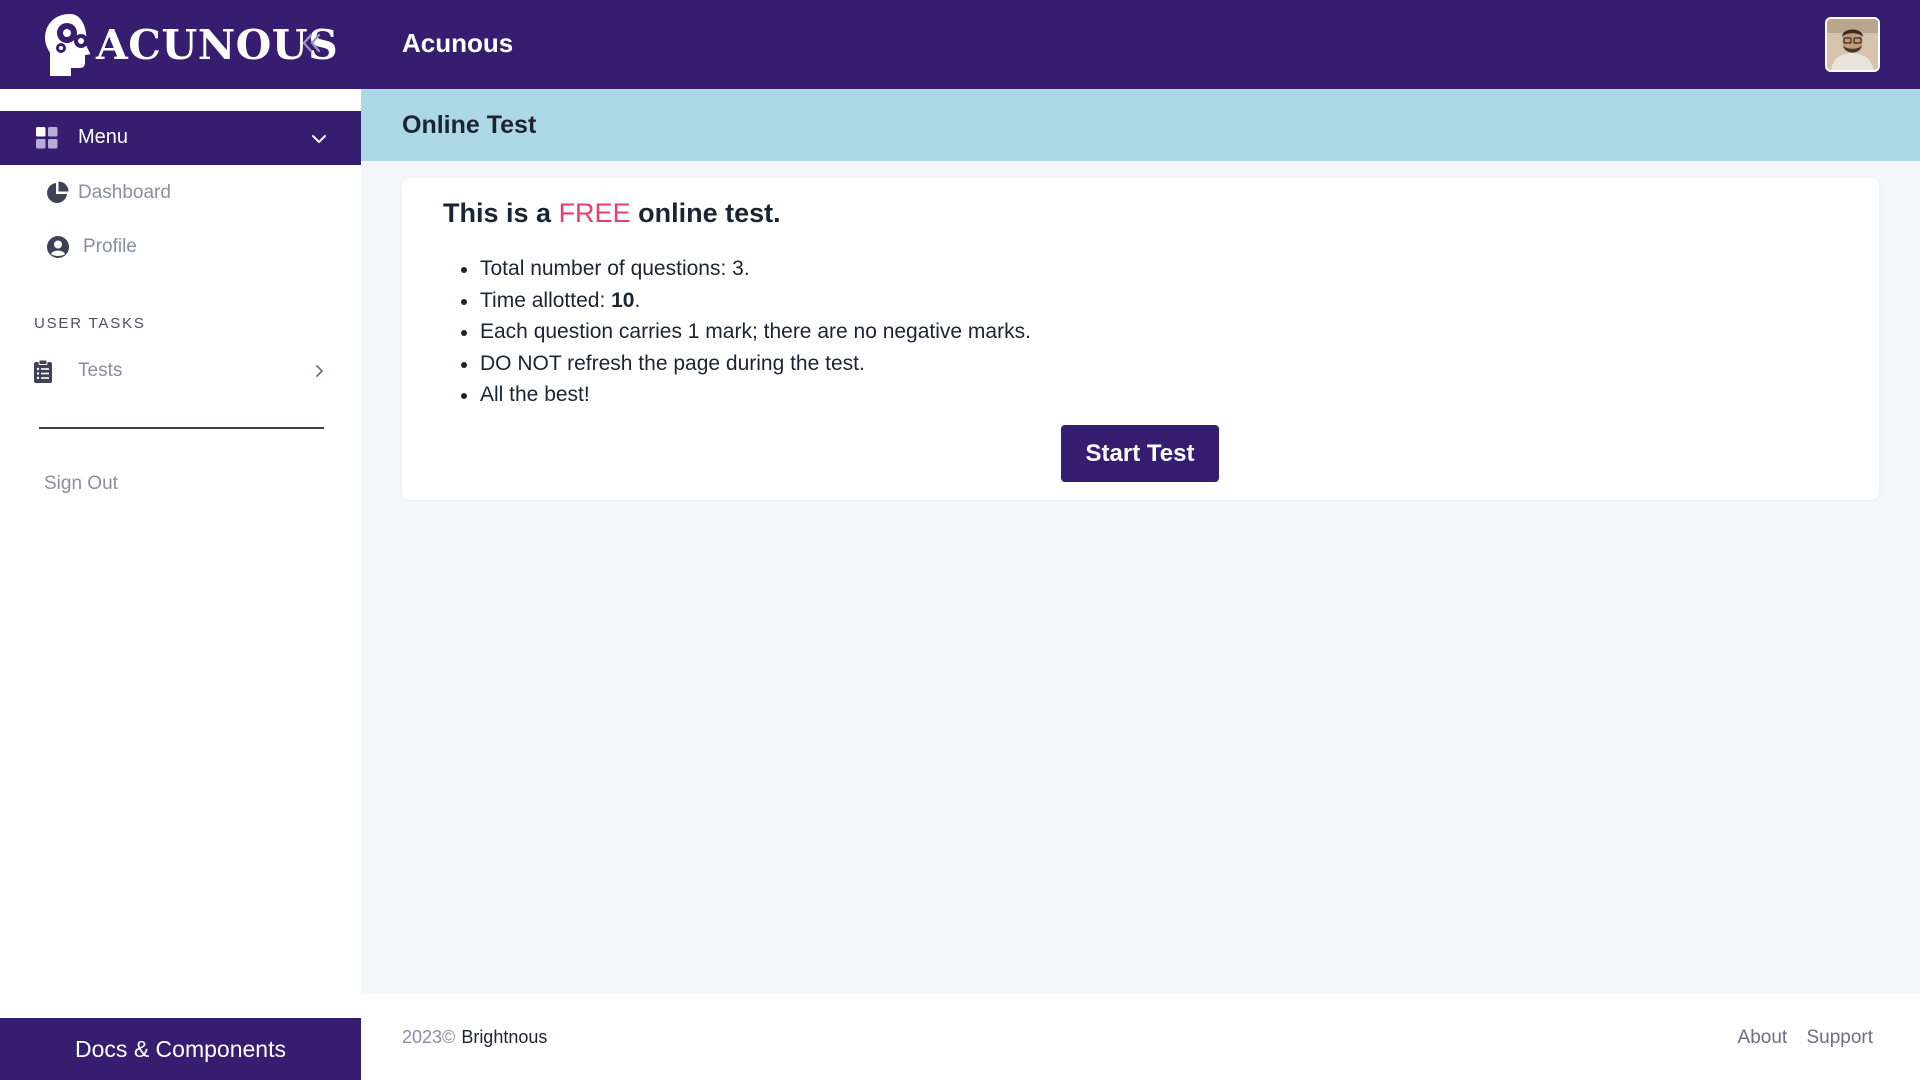 This screenshot has width=1920, height=1080. I want to click on footer-copyright: 2023© Brightnous, so click(474, 1037).